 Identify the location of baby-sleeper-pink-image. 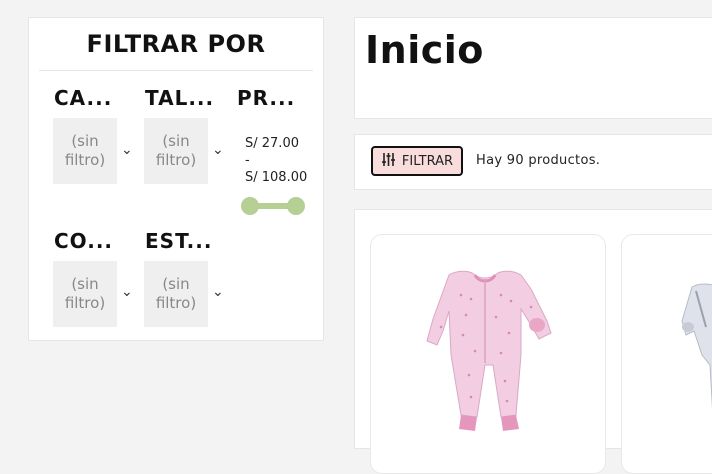
(489, 350).